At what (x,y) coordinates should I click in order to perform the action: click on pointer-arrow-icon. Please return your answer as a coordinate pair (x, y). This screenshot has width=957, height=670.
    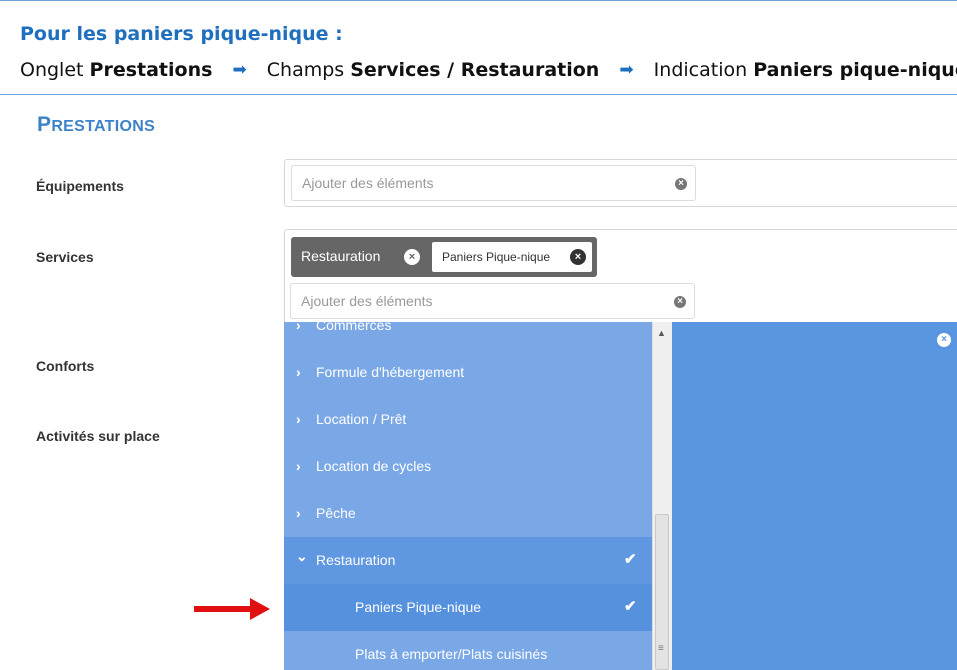
    Looking at the image, I should click on (232, 609).